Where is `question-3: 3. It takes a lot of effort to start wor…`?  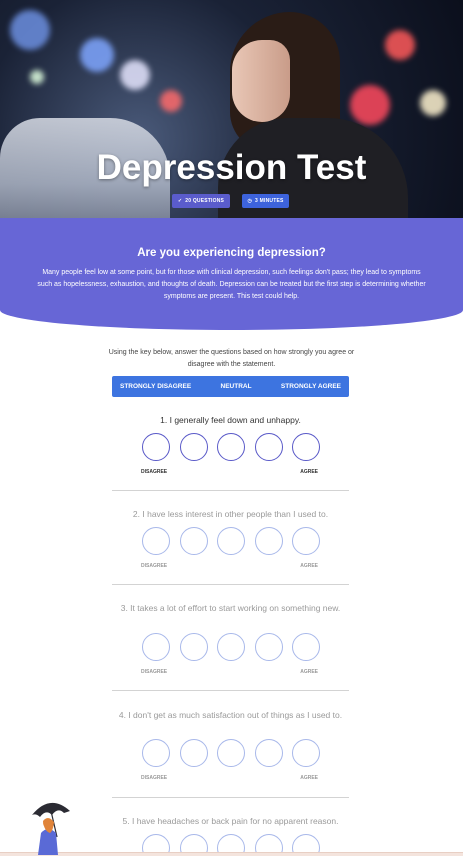 question-3: 3. It takes a lot of effort to start wor… is located at coordinates (230, 638).